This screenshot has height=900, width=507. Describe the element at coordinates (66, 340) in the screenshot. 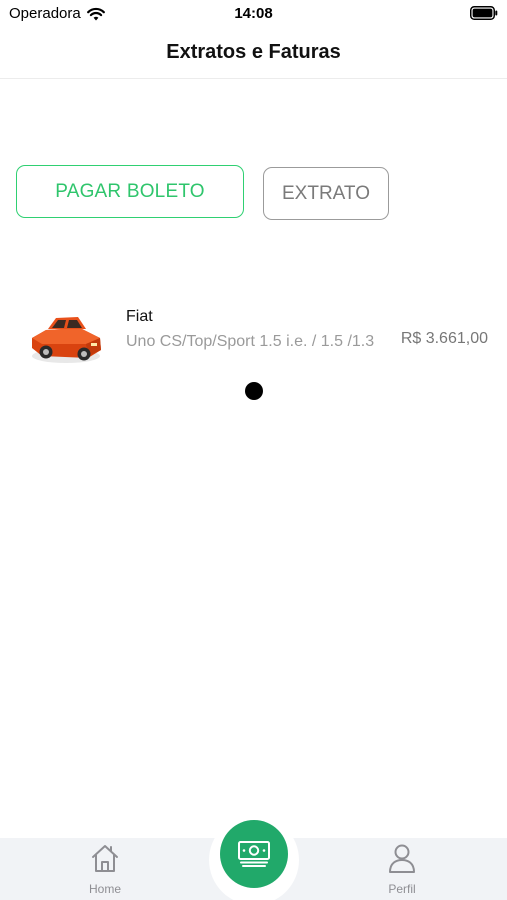

I see `car-icon` at that location.